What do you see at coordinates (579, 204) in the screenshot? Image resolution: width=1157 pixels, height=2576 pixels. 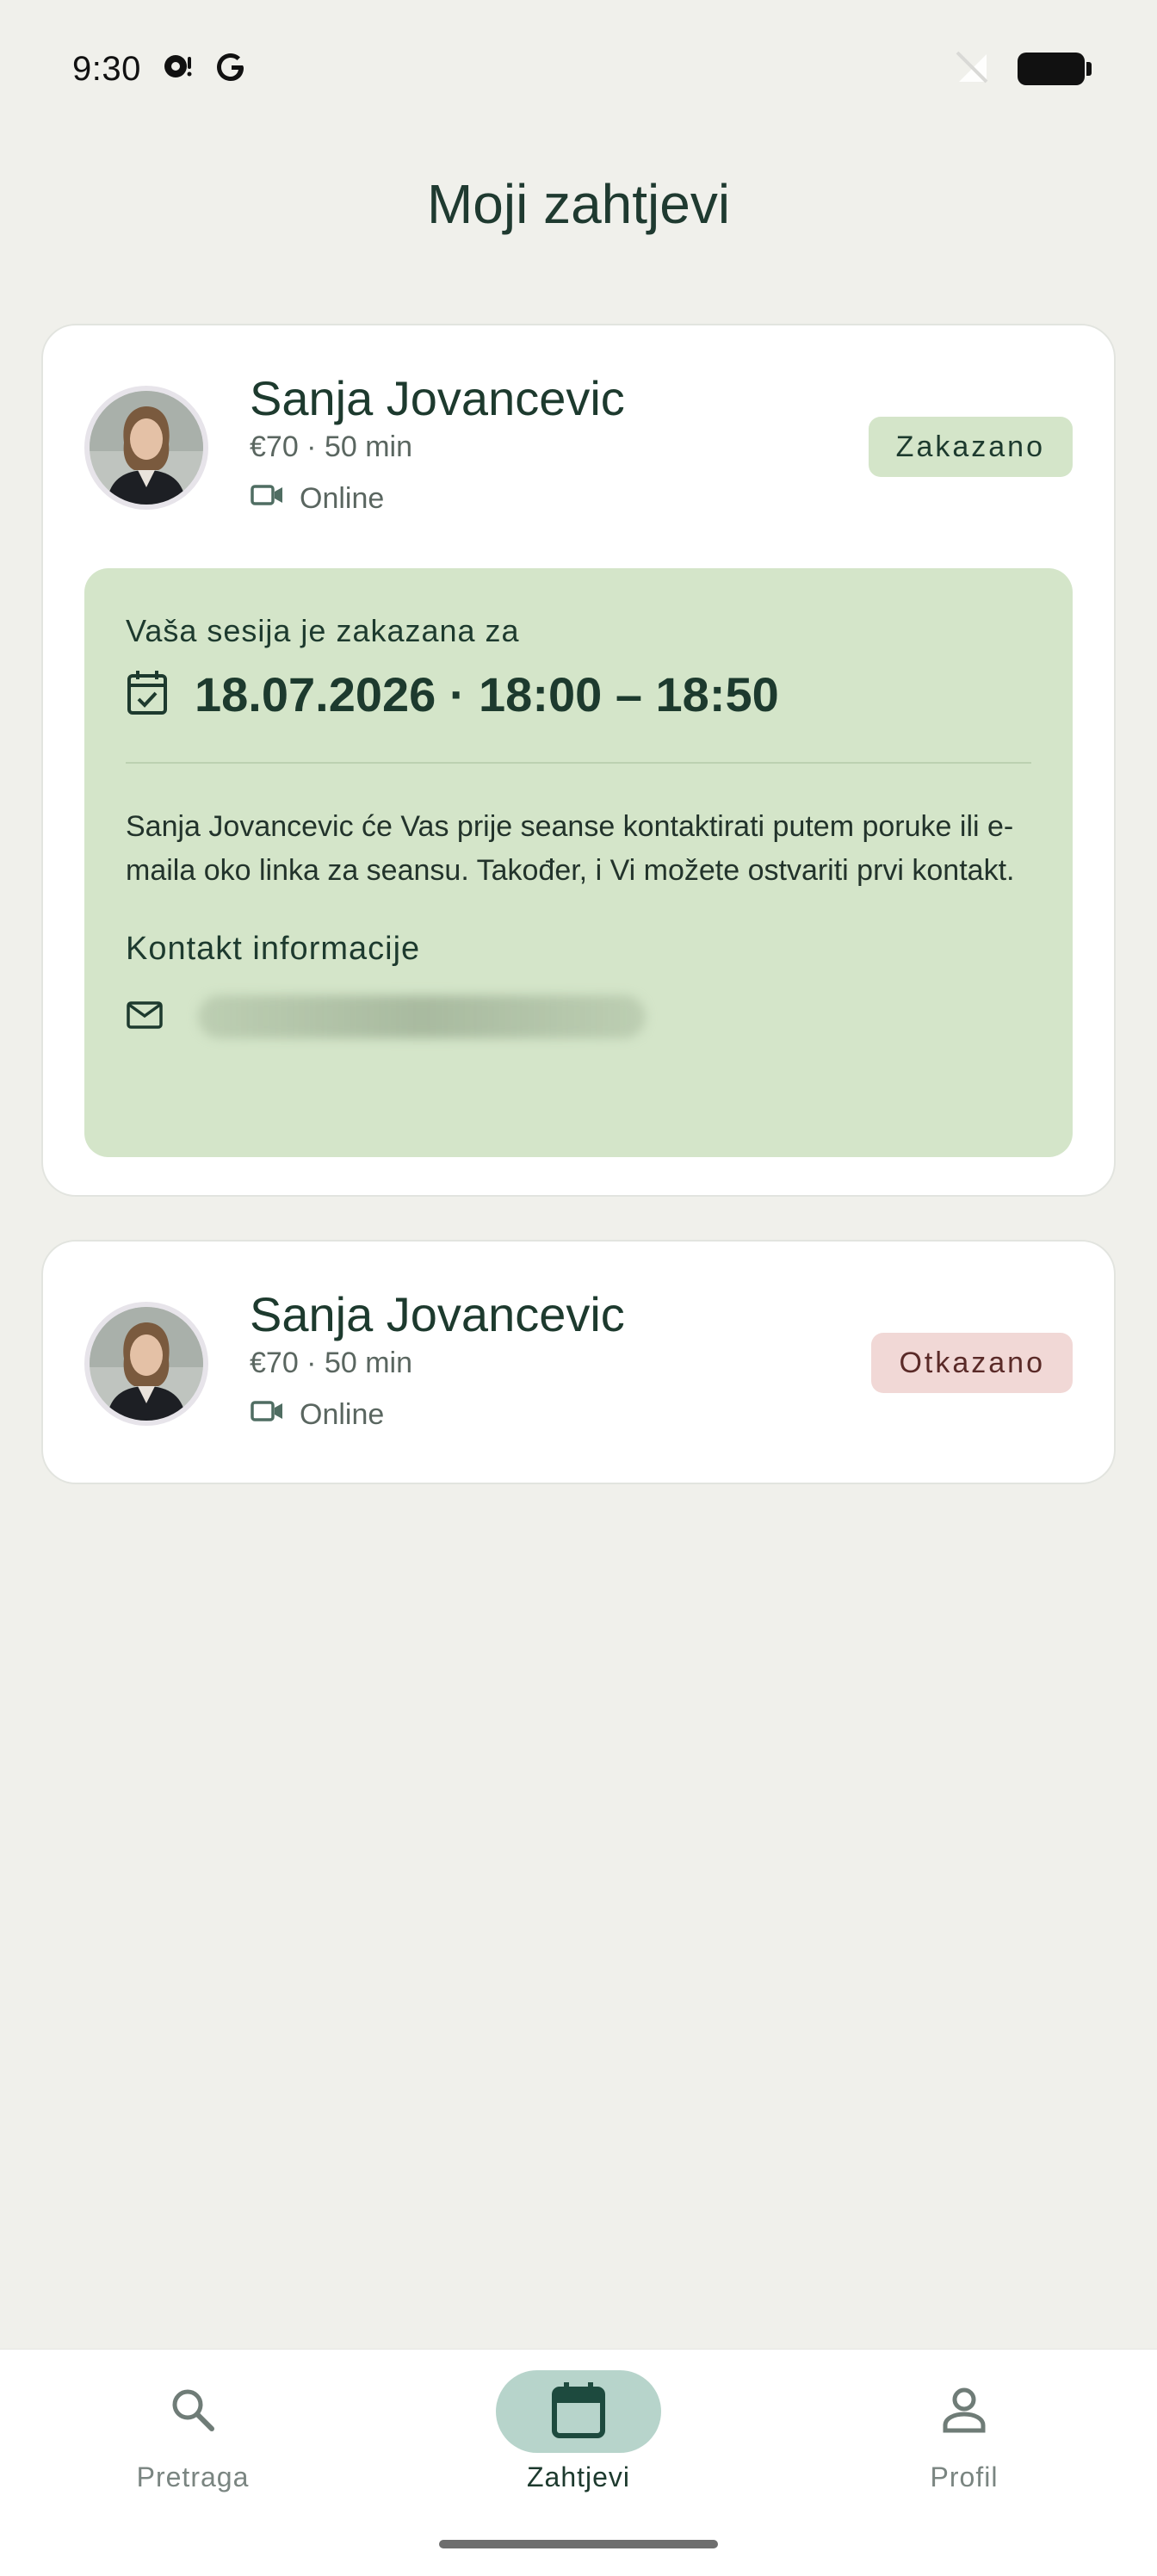 I see `page-title: Moji zahtjevi` at bounding box center [579, 204].